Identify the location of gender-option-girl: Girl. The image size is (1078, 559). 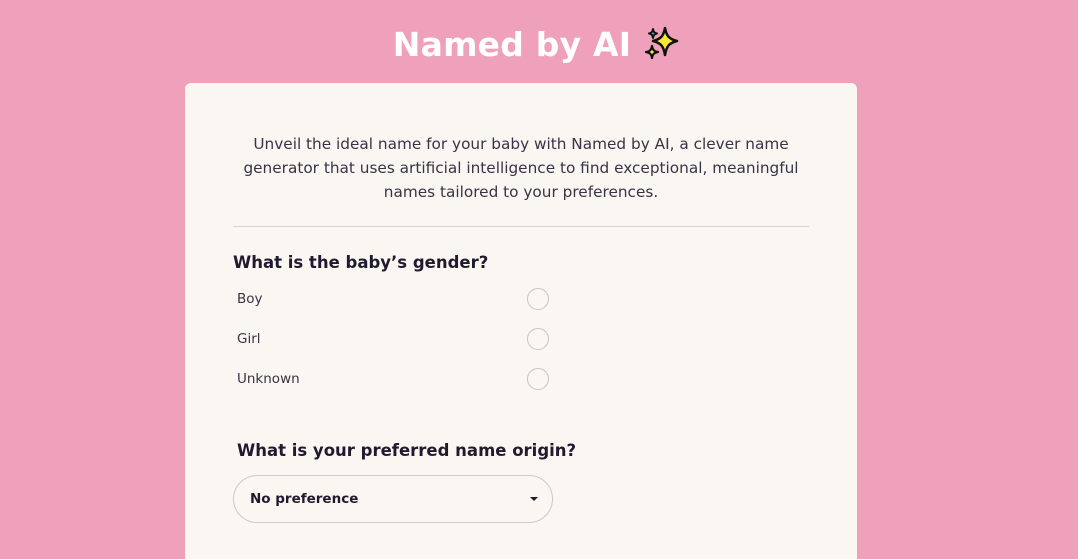
(393, 339).